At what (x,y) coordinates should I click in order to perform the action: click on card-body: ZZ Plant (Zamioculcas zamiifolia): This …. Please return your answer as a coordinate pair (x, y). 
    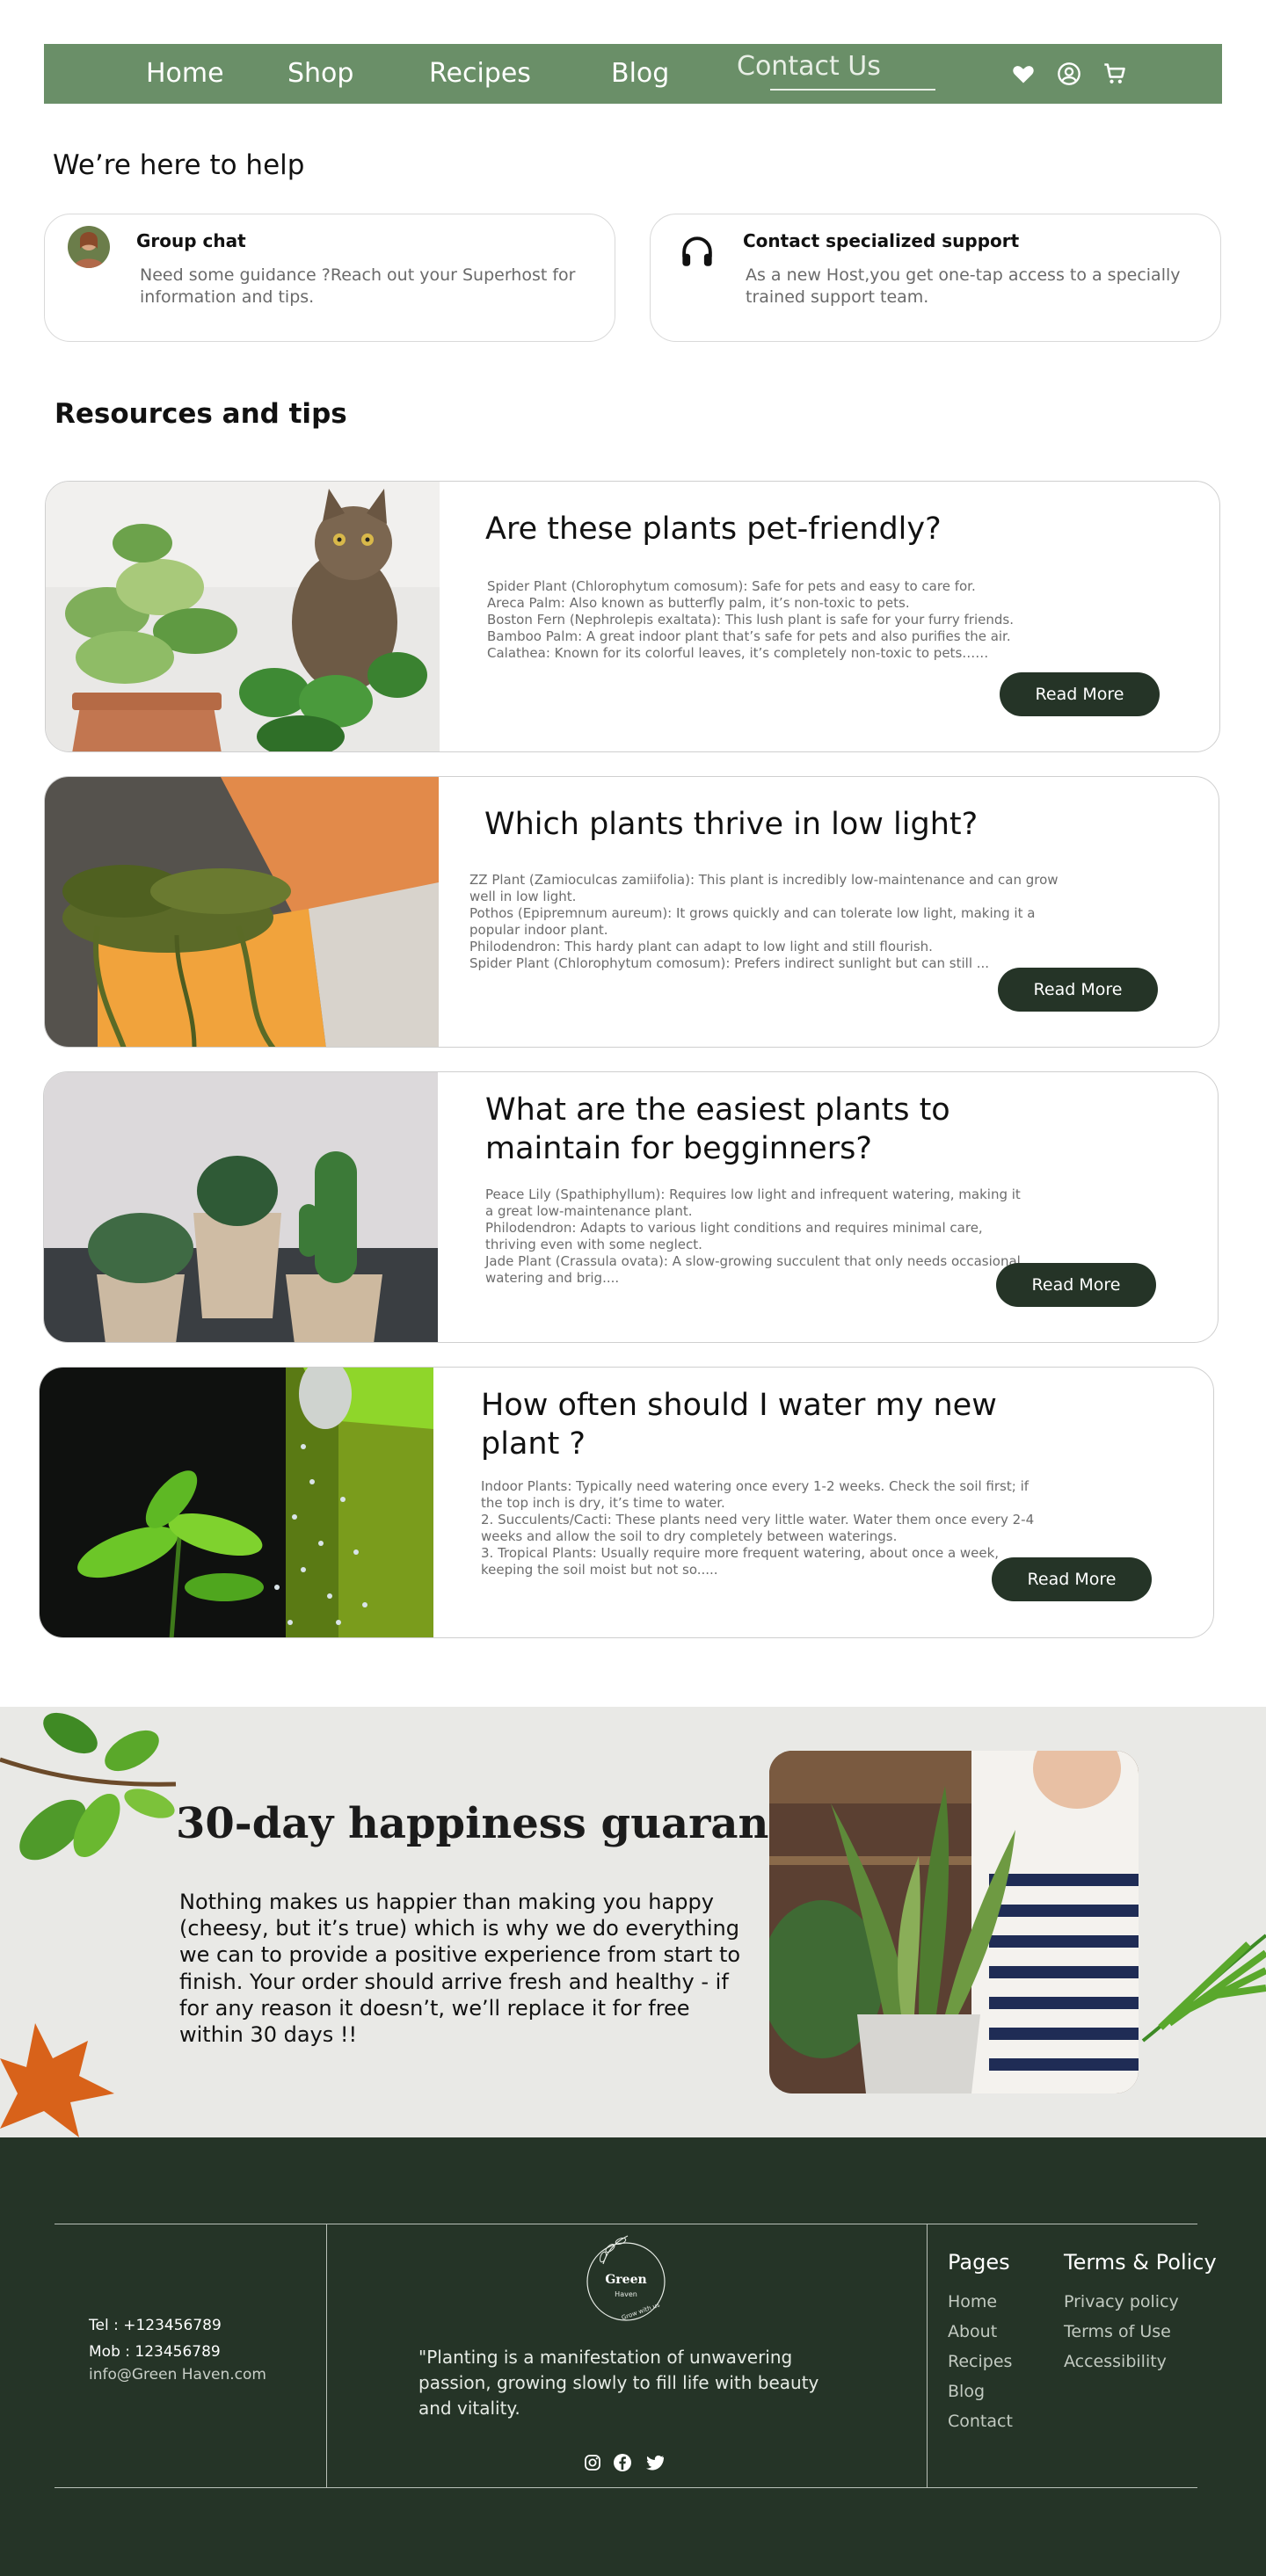
    Looking at the image, I should click on (764, 922).